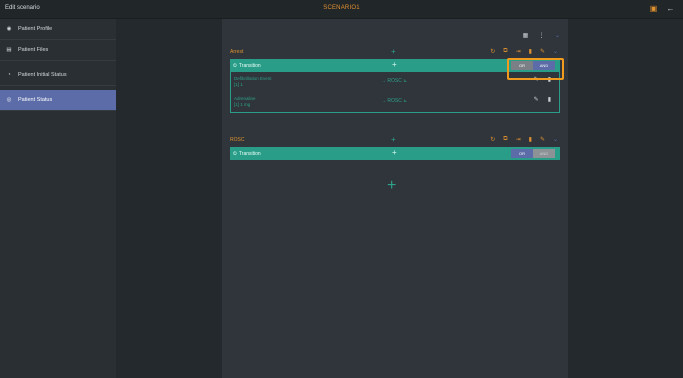  Describe the element at coordinates (525, 36) in the screenshot. I see `grid-icon: ▦` at that location.